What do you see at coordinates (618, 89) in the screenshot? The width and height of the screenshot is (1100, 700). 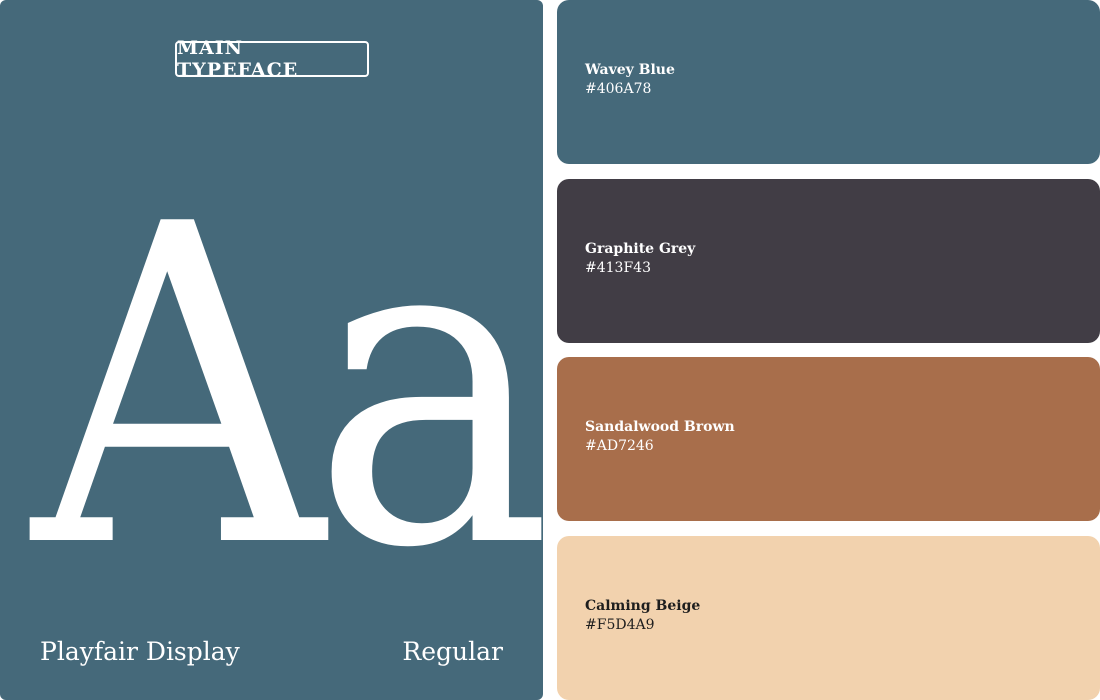 I see `swatch-hex-code: #406A78` at bounding box center [618, 89].